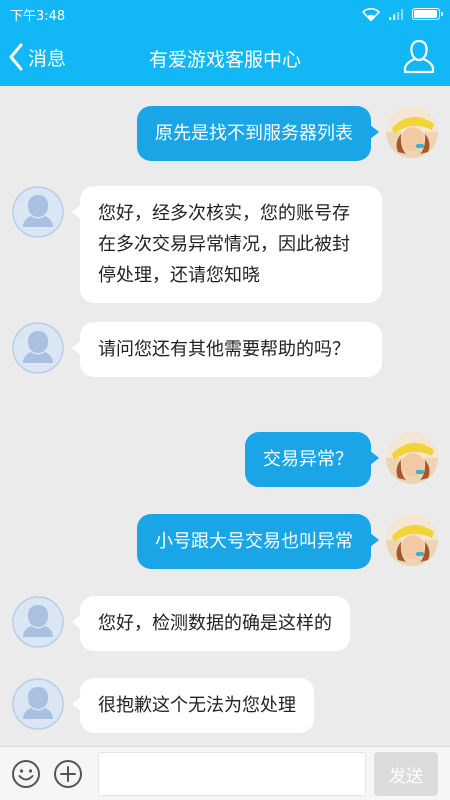 This screenshot has height=800, width=450. Describe the element at coordinates (419, 57) in the screenshot. I see `contact-profile-button` at that location.